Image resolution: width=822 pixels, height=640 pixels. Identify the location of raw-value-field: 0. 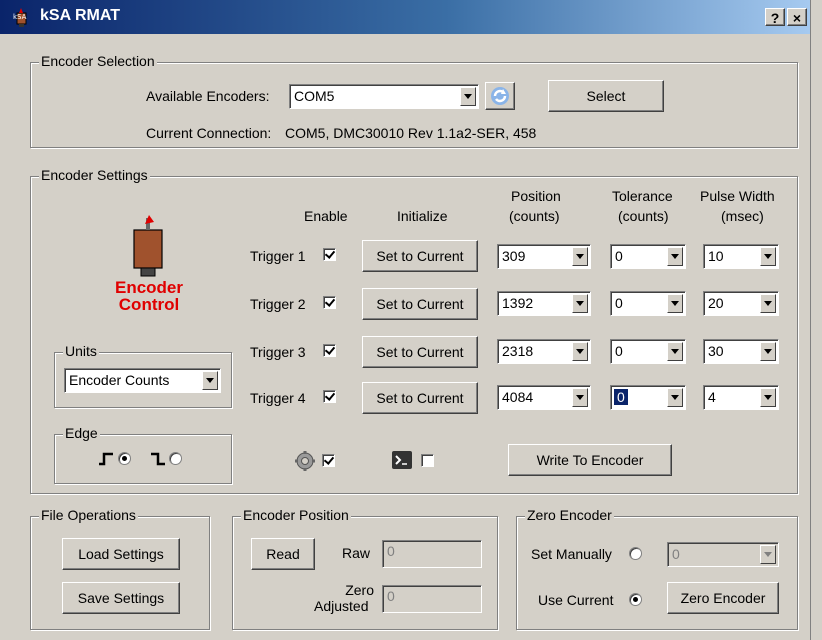
(432, 554).